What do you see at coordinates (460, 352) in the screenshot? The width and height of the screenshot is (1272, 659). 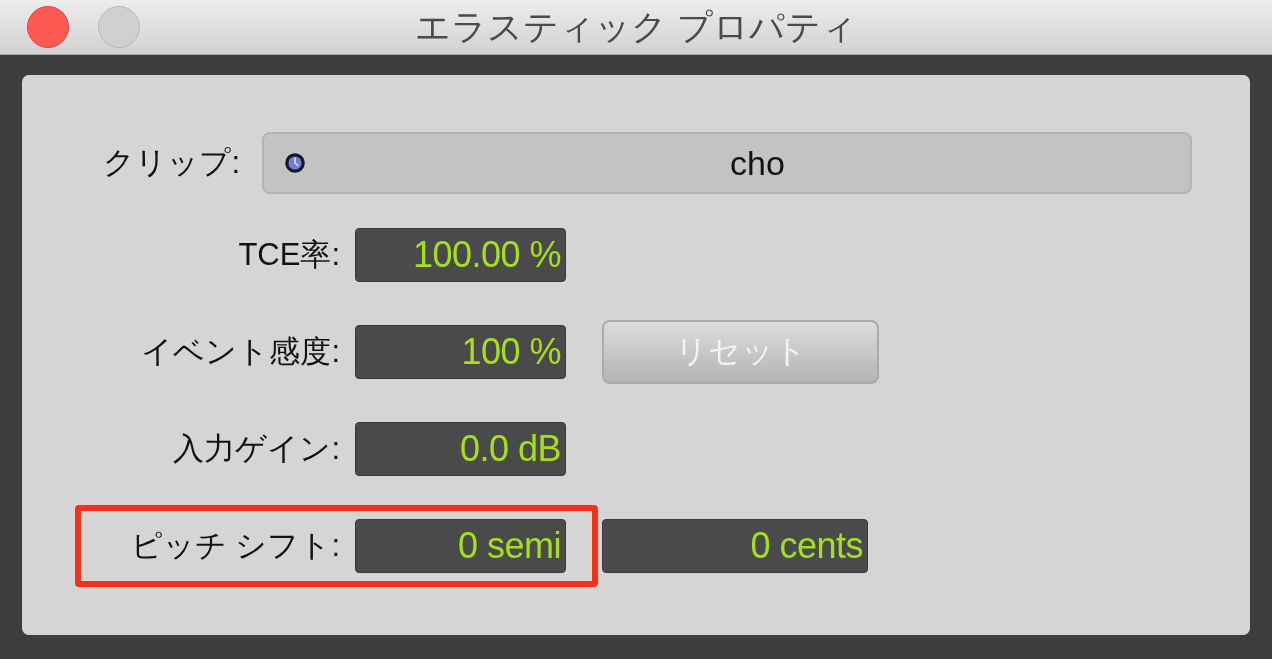 I see `value-field: 100 %` at bounding box center [460, 352].